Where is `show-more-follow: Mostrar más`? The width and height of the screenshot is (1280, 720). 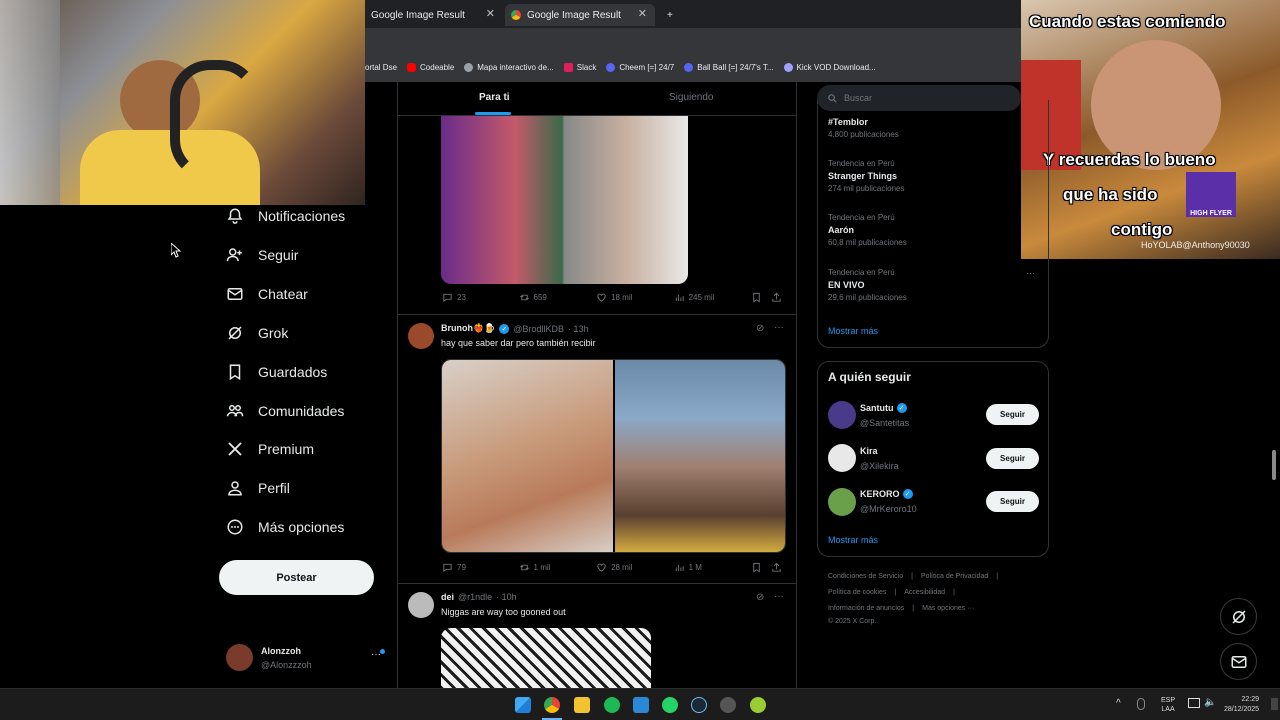
show-more-follow: Mostrar más is located at coordinates (853, 540).